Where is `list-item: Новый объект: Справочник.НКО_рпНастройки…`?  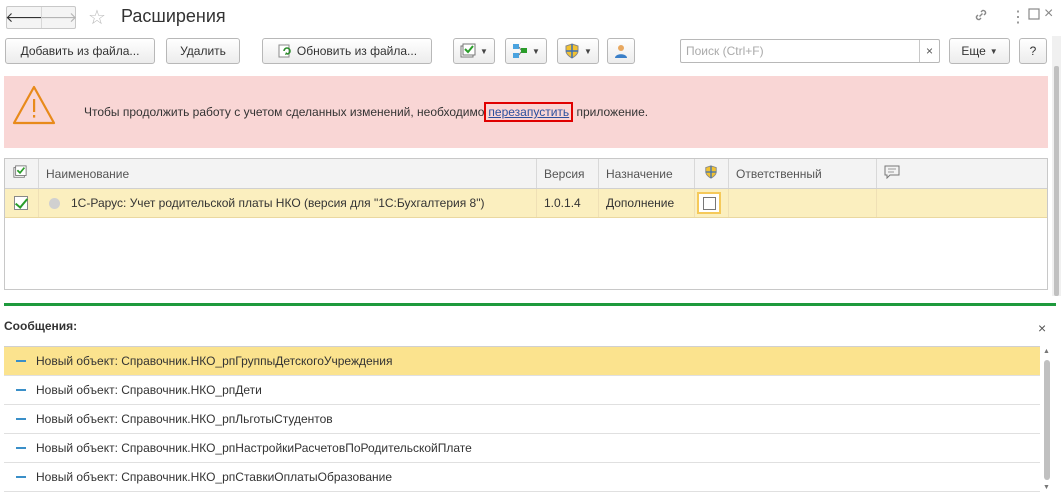
list-item: Новый объект: Справочник.НКО_рпНастройки… is located at coordinates (522, 448).